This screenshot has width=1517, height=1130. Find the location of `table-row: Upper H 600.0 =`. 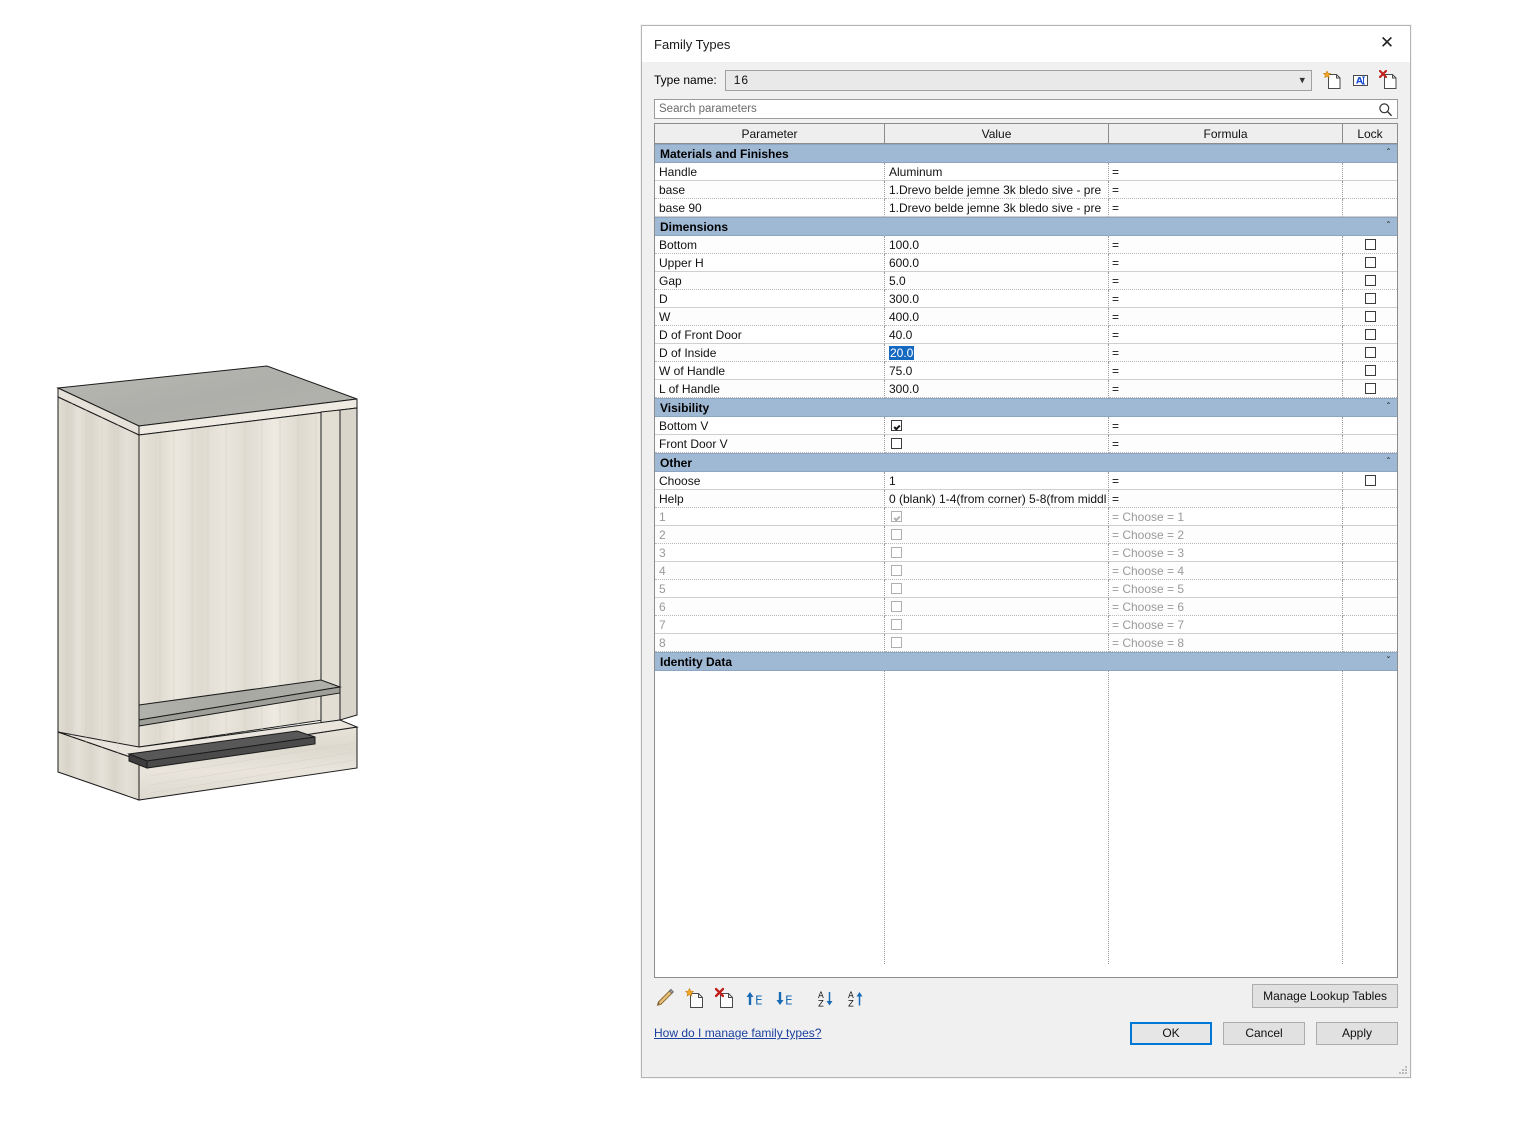

table-row: Upper H 600.0 = is located at coordinates (1026, 263).